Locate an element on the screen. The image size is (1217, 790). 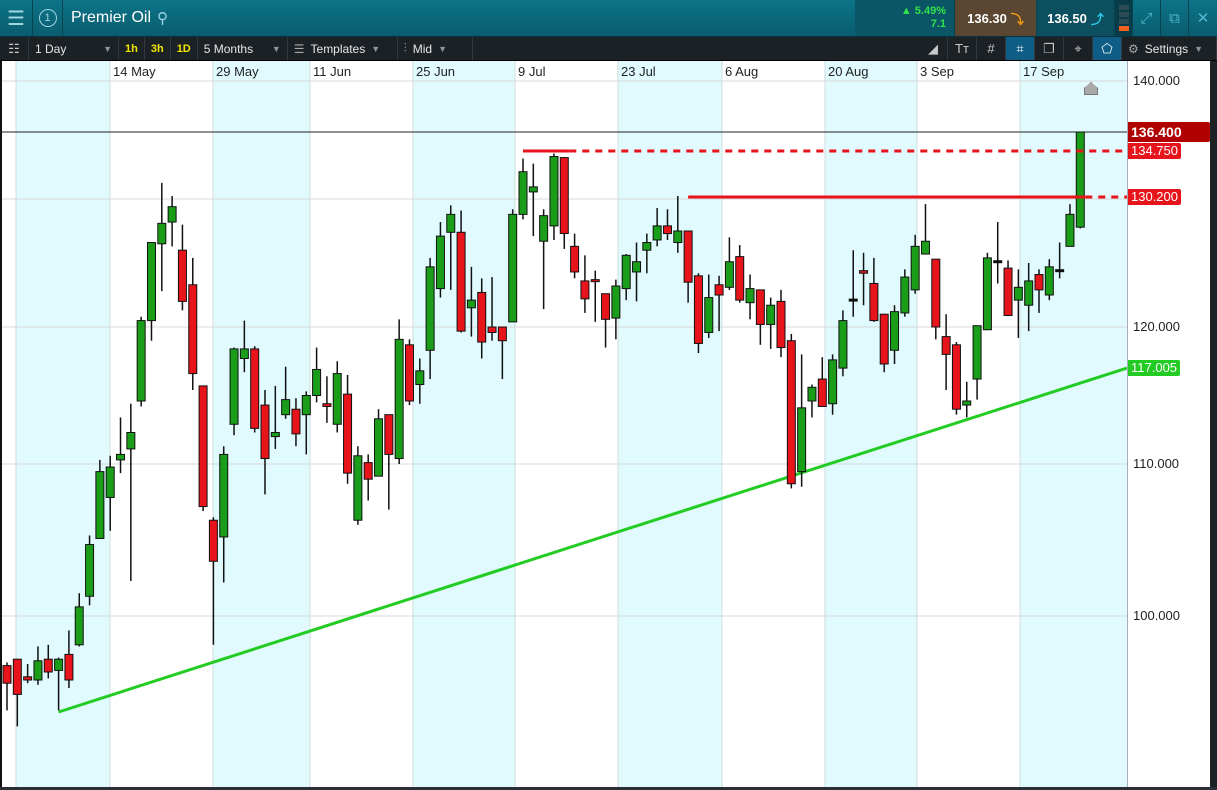
close-icon: ✕ is located at coordinates (1203, 18).